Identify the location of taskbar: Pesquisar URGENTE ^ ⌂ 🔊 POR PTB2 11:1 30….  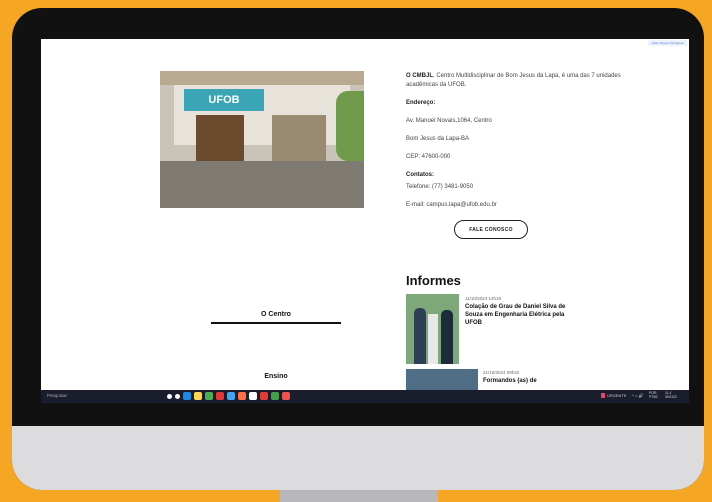
(365, 396).